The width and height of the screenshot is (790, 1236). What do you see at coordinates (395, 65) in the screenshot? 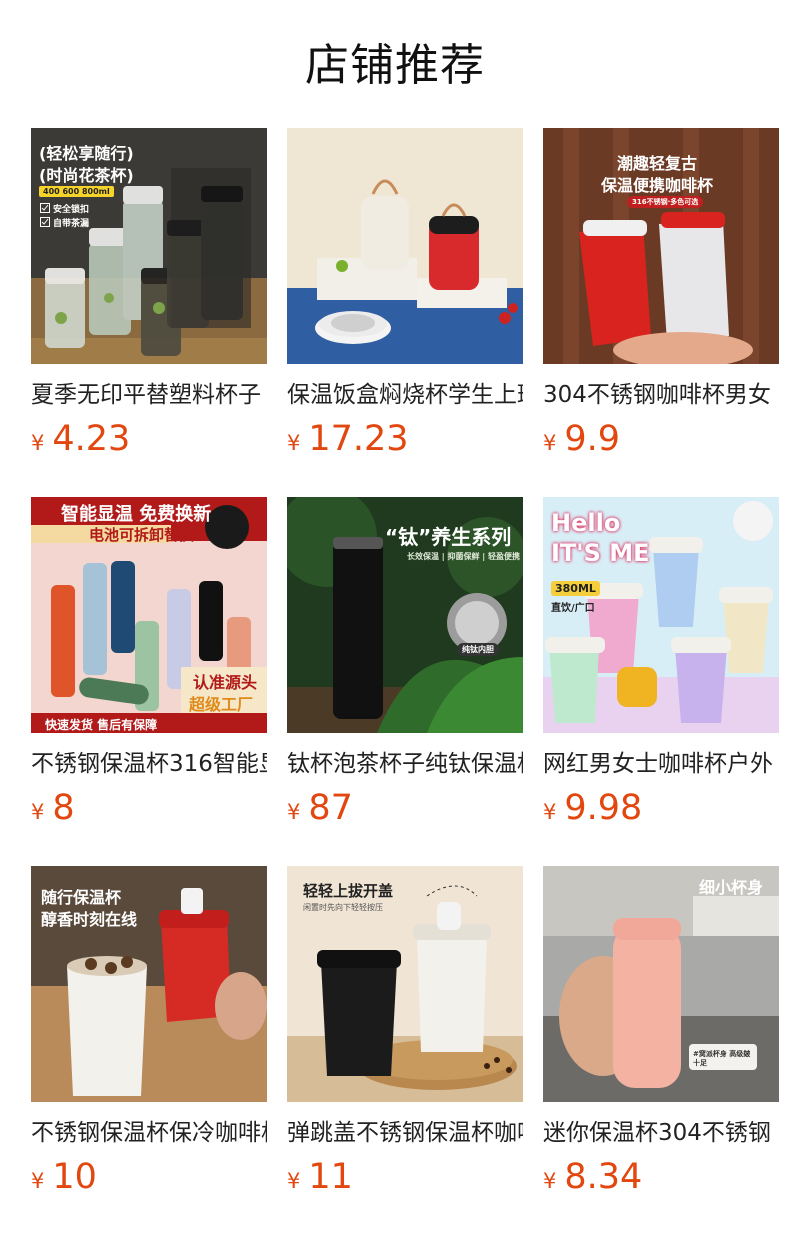
I see `page-title: 店铺推荐` at bounding box center [395, 65].